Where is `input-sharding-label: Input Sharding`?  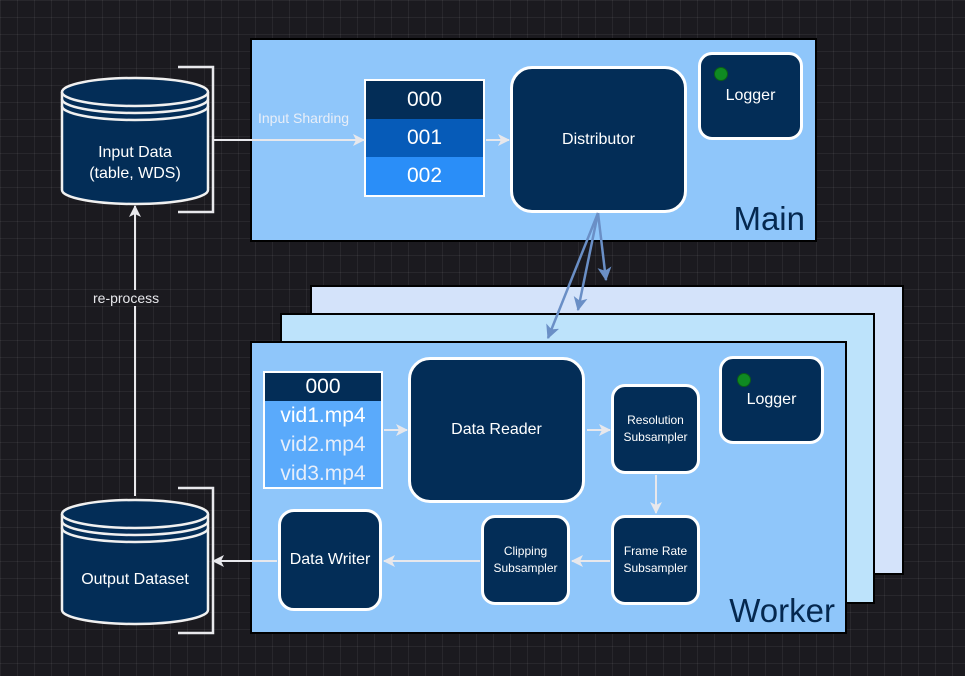
input-sharding-label: Input Sharding is located at coordinates (304, 118).